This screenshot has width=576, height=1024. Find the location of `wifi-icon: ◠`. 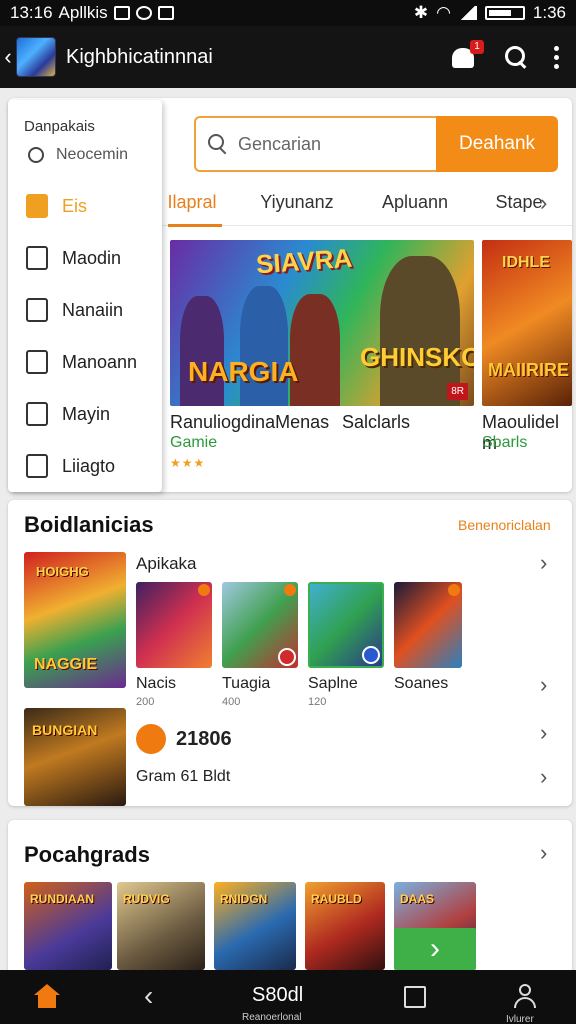

wifi-icon: ◠ is located at coordinates (443, 12).